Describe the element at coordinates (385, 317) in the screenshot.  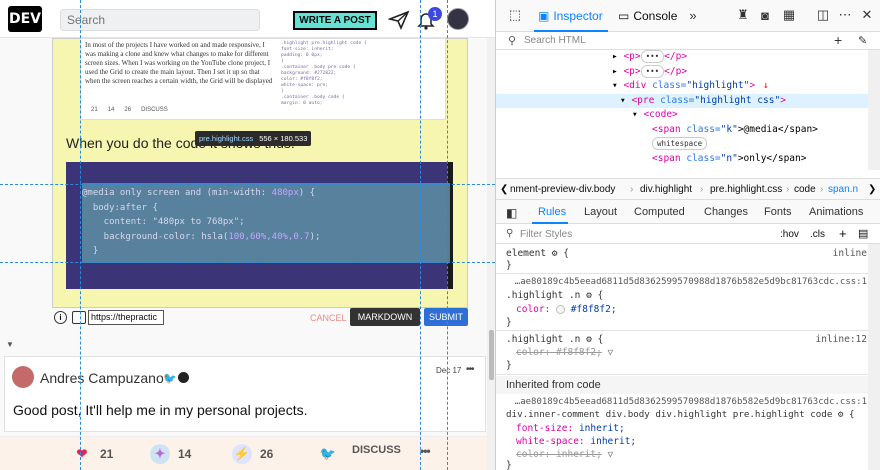
I see `markdown-button: MARKDOWN` at that location.